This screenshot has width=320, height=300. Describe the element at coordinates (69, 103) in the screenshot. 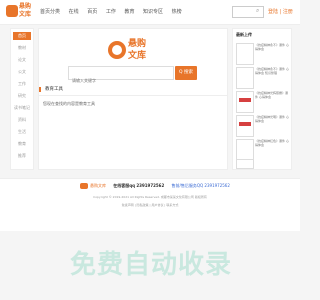

I see `section-text: 您现在查找的内容是教育工具` at that location.